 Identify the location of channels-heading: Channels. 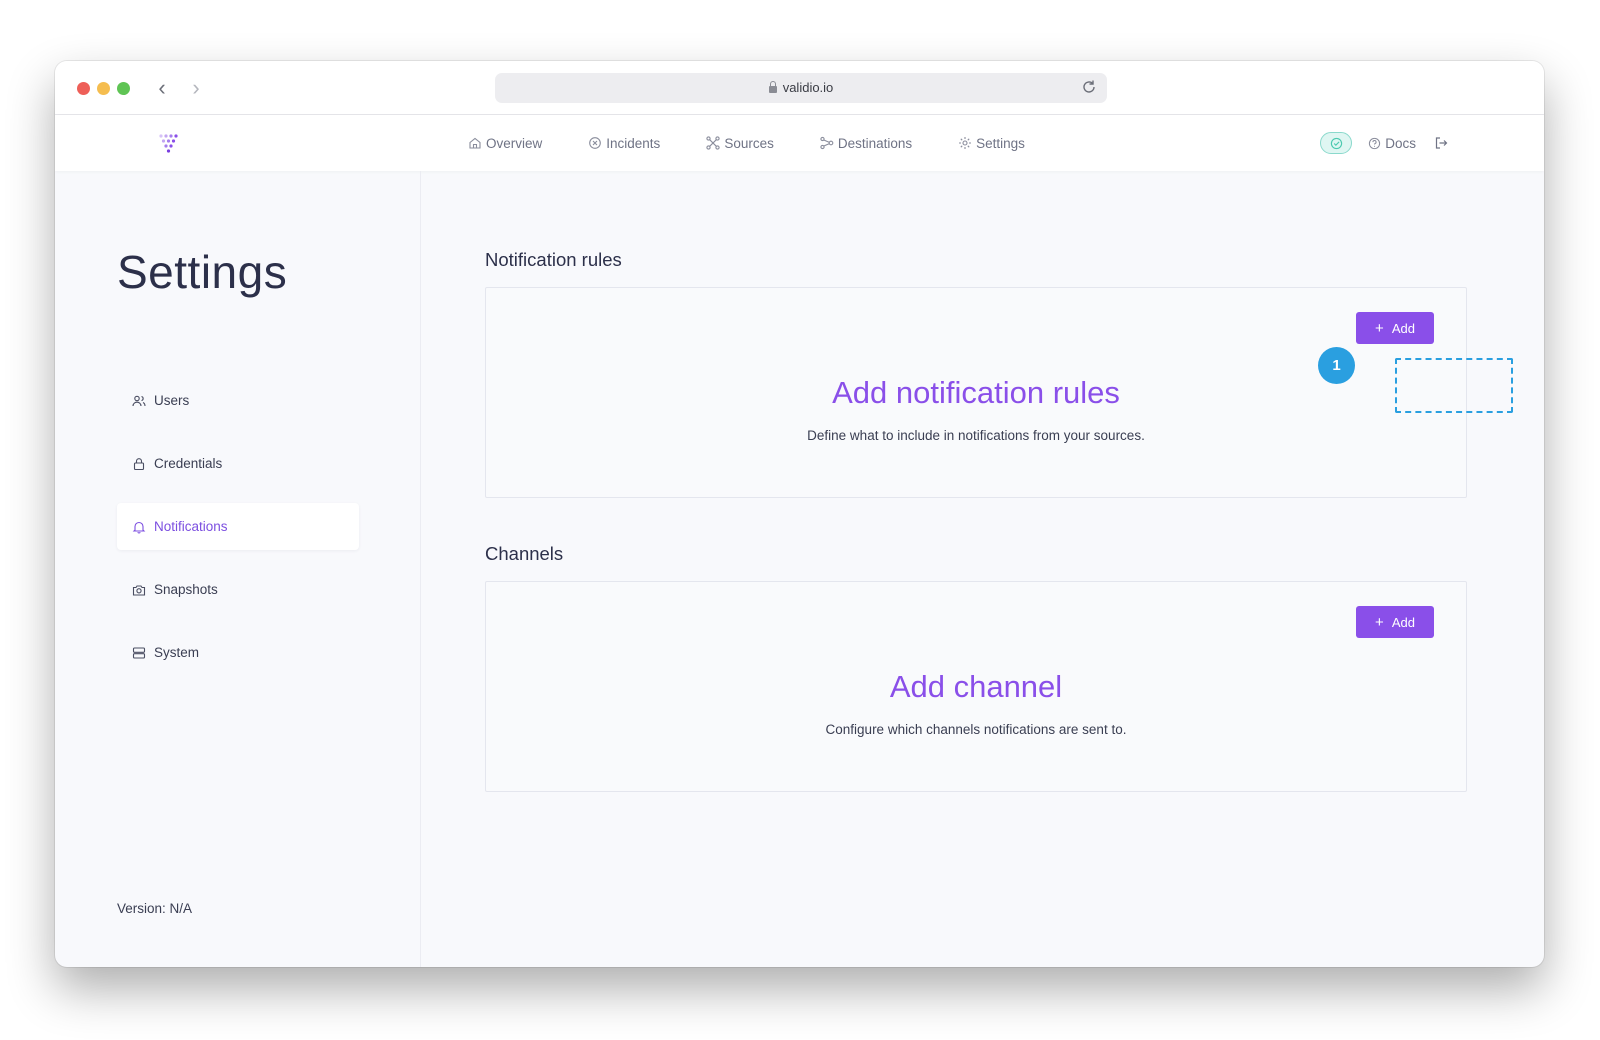
(524, 553).